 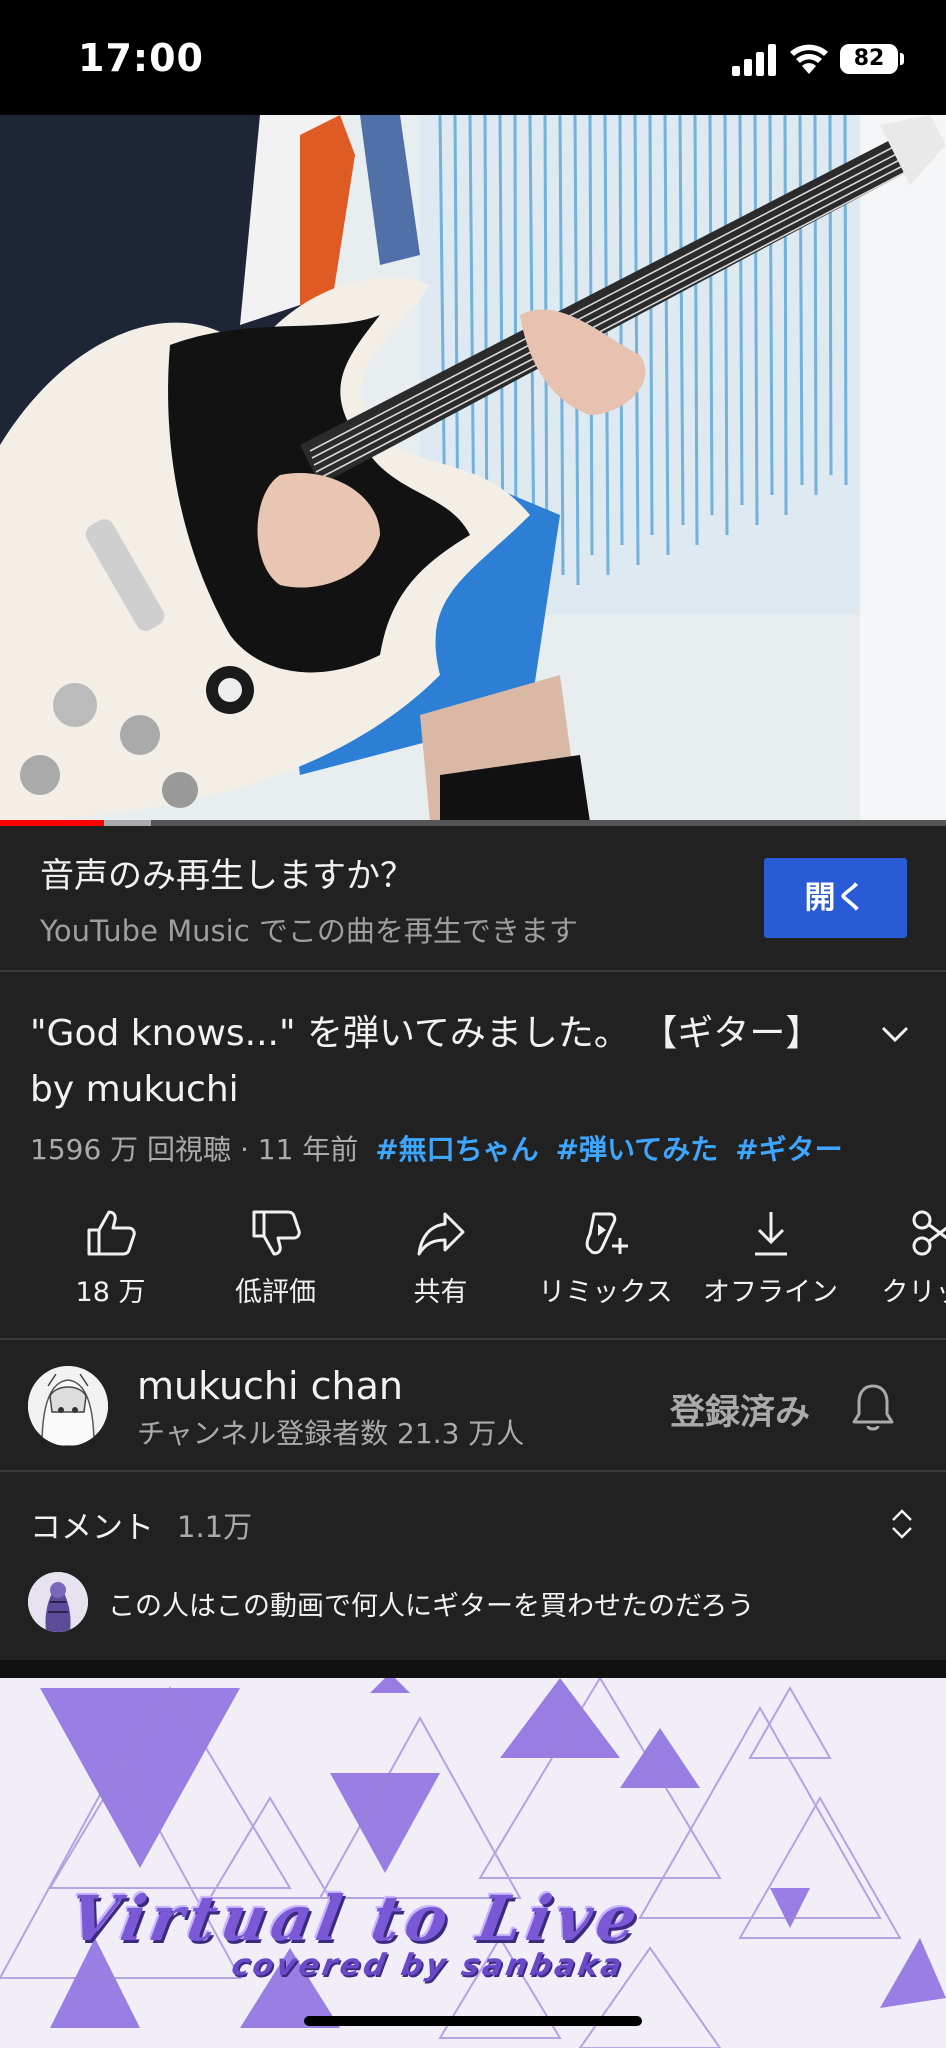 What do you see at coordinates (913, 1292) in the screenshot?
I see `clip-label: クリップ` at bounding box center [913, 1292].